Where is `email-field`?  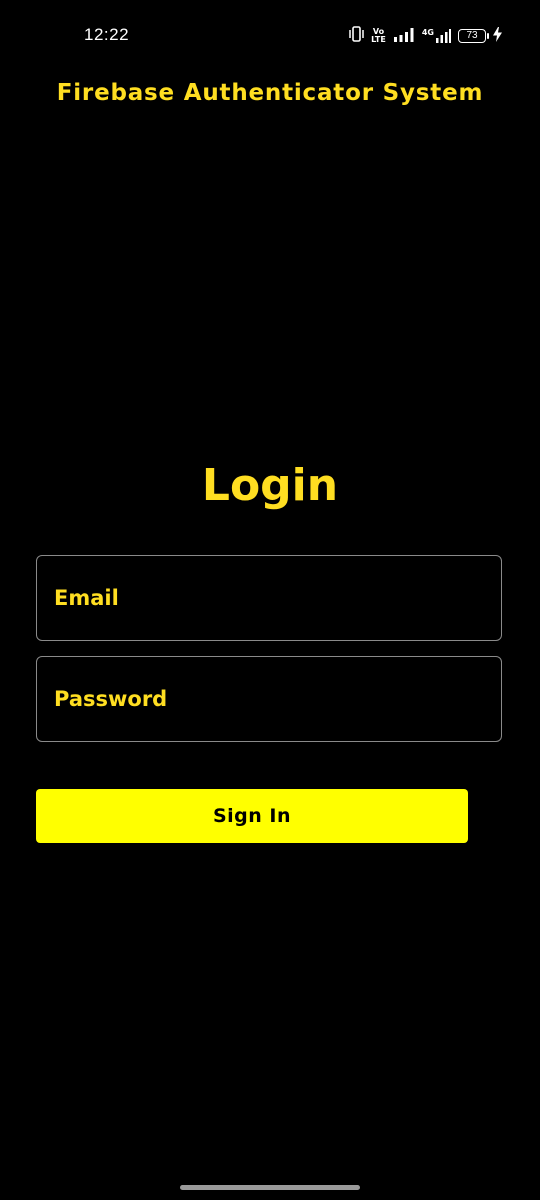 email-field is located at coordinates (269, 598).